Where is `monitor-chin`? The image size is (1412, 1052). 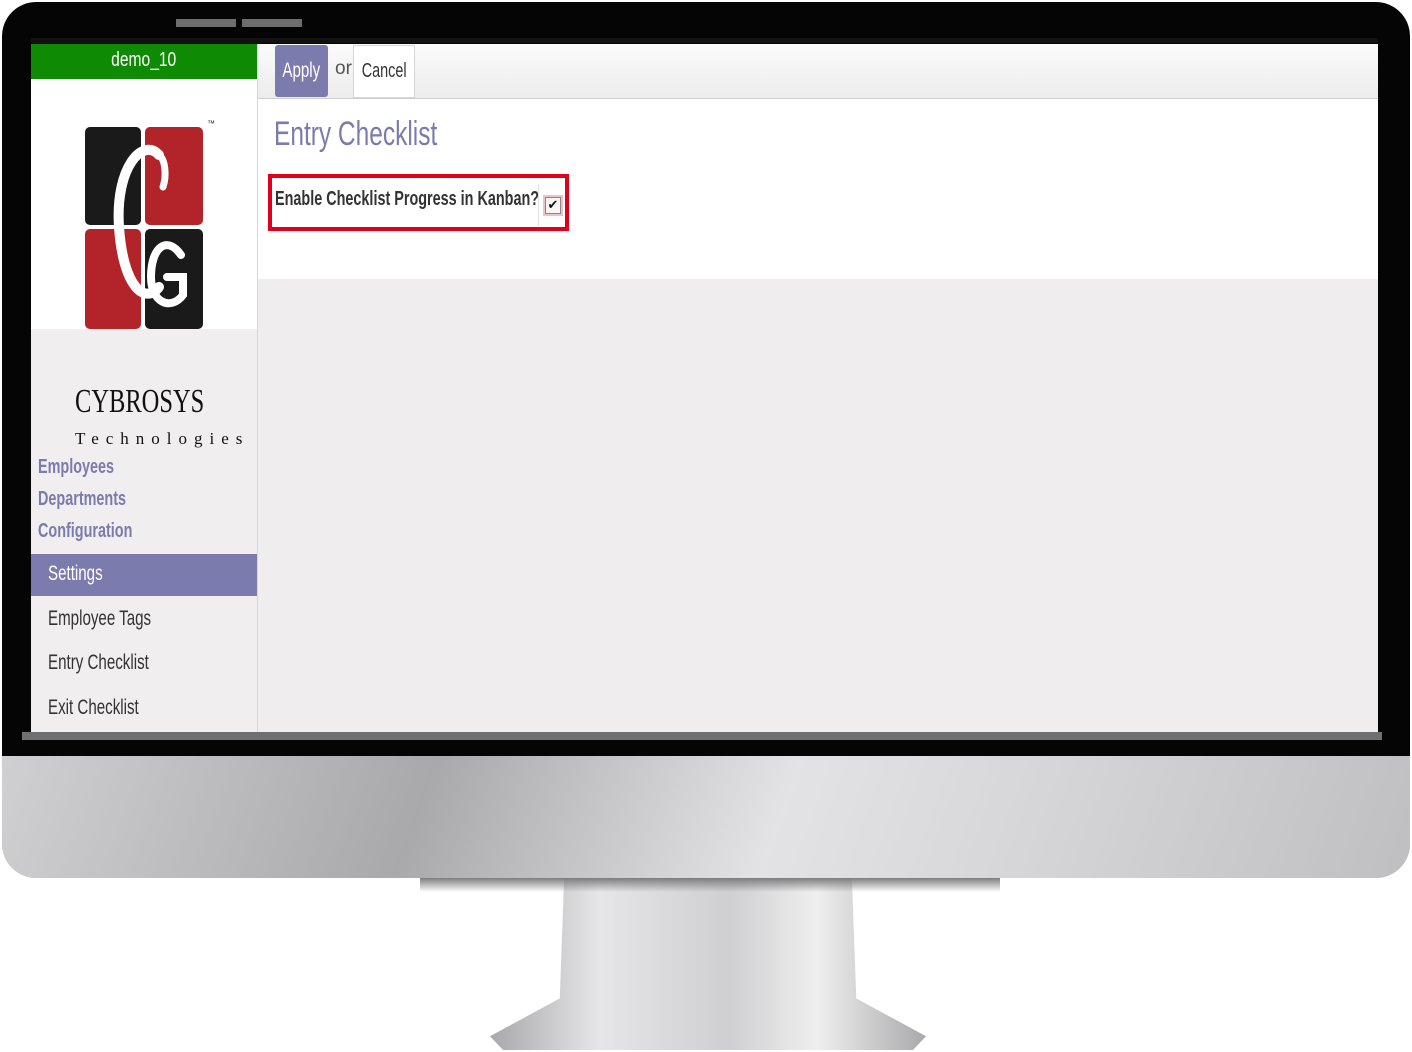
monitor-chin is located at coordinates (706, 817).